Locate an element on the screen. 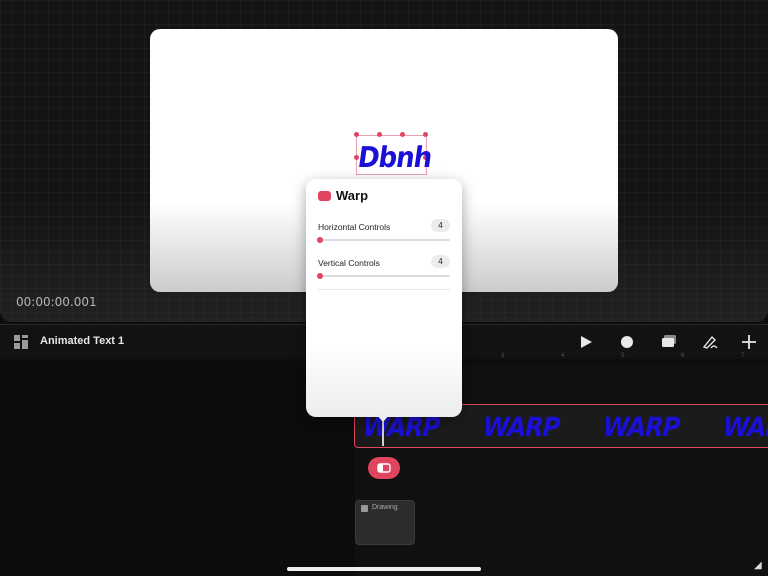 The image size is (768, 576). ruler-tick: 4 is located at coordinates (563, 356).